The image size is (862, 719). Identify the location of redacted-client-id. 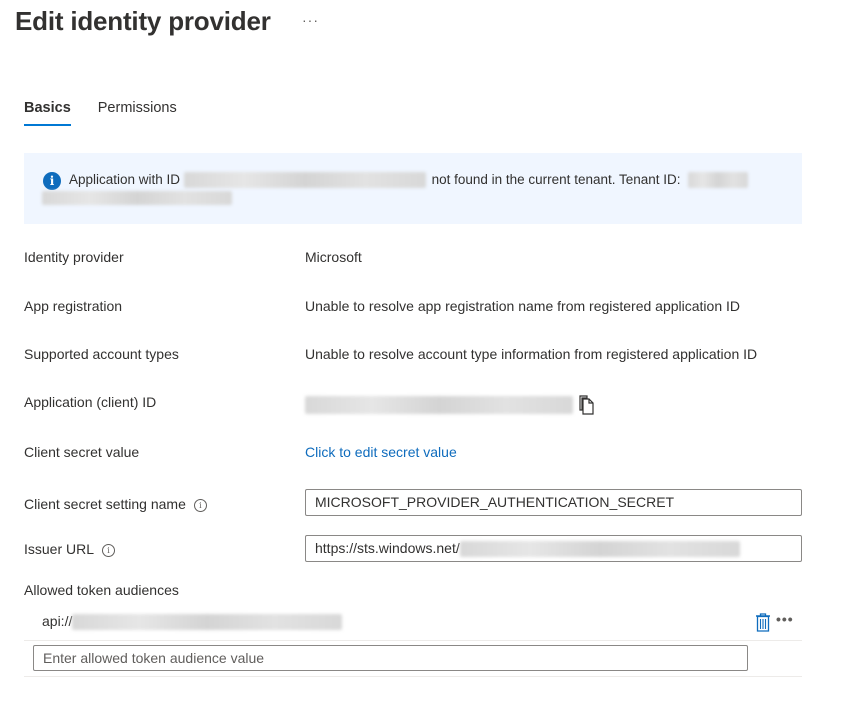
(439, 405).